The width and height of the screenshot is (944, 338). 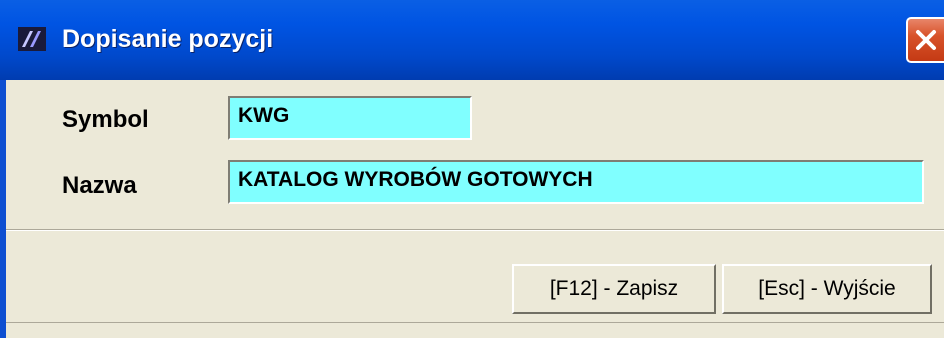 What do you see at coordinates (32, 39) in the screenshot?
I see `app-logo-icon` at bounding box center [32, 39].